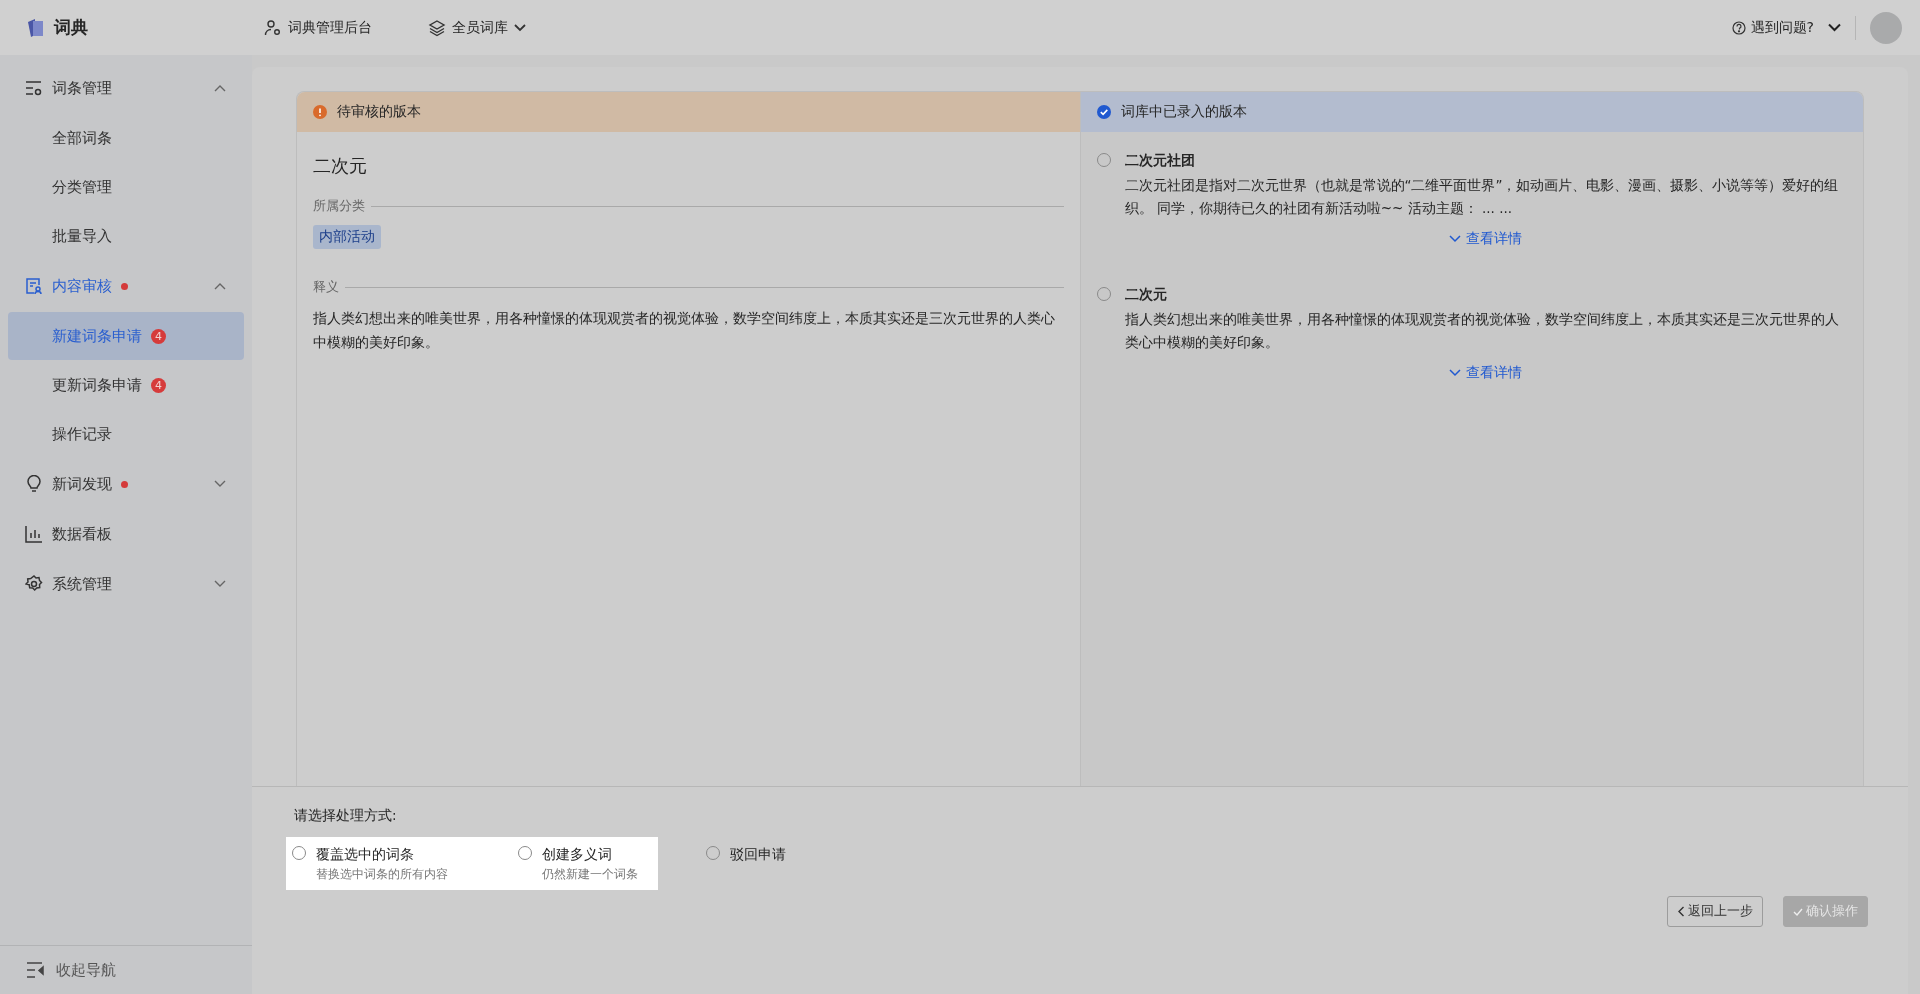 The width and height of the screenshot is (1920, 994). Describe the element at coordinates (1772, 27) in the screenshot. I see `help-link: 遇到问题?` at that location.